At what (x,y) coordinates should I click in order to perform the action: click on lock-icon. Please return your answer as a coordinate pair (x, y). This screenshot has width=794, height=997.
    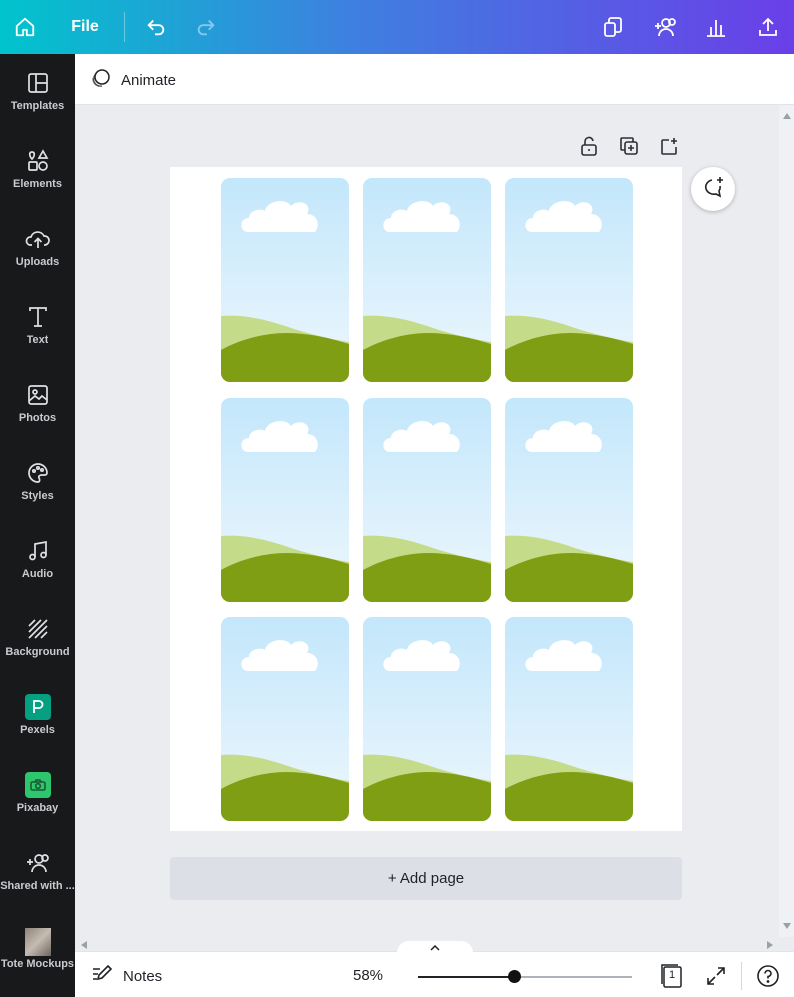
    Looking at the image, I should click on (589, 146).